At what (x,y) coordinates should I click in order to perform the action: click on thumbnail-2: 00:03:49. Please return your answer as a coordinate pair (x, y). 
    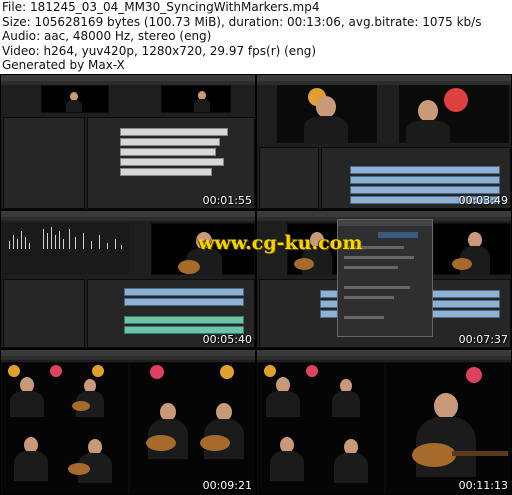
    Looking at the image, I should click on (384, 142).